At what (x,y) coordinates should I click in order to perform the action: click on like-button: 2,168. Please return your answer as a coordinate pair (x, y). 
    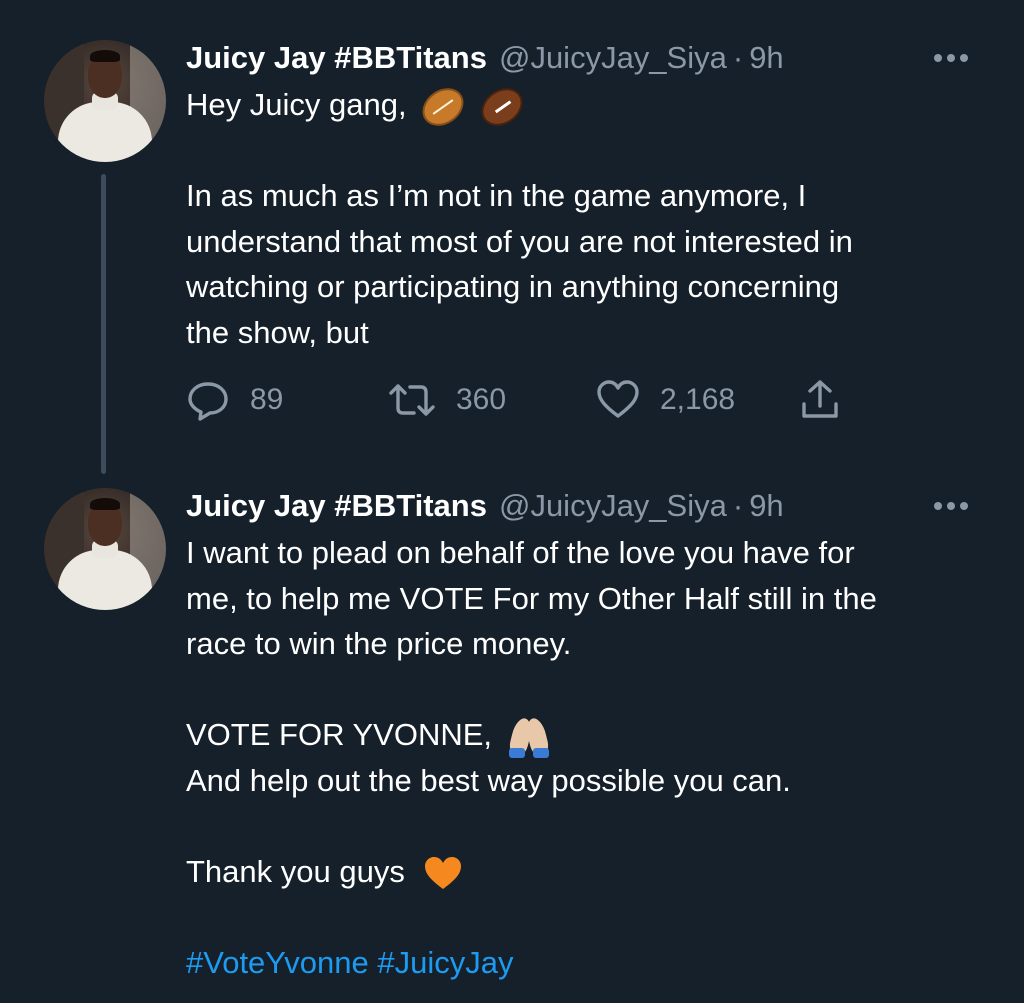
    Looking at the image, I should click on (665, 400).